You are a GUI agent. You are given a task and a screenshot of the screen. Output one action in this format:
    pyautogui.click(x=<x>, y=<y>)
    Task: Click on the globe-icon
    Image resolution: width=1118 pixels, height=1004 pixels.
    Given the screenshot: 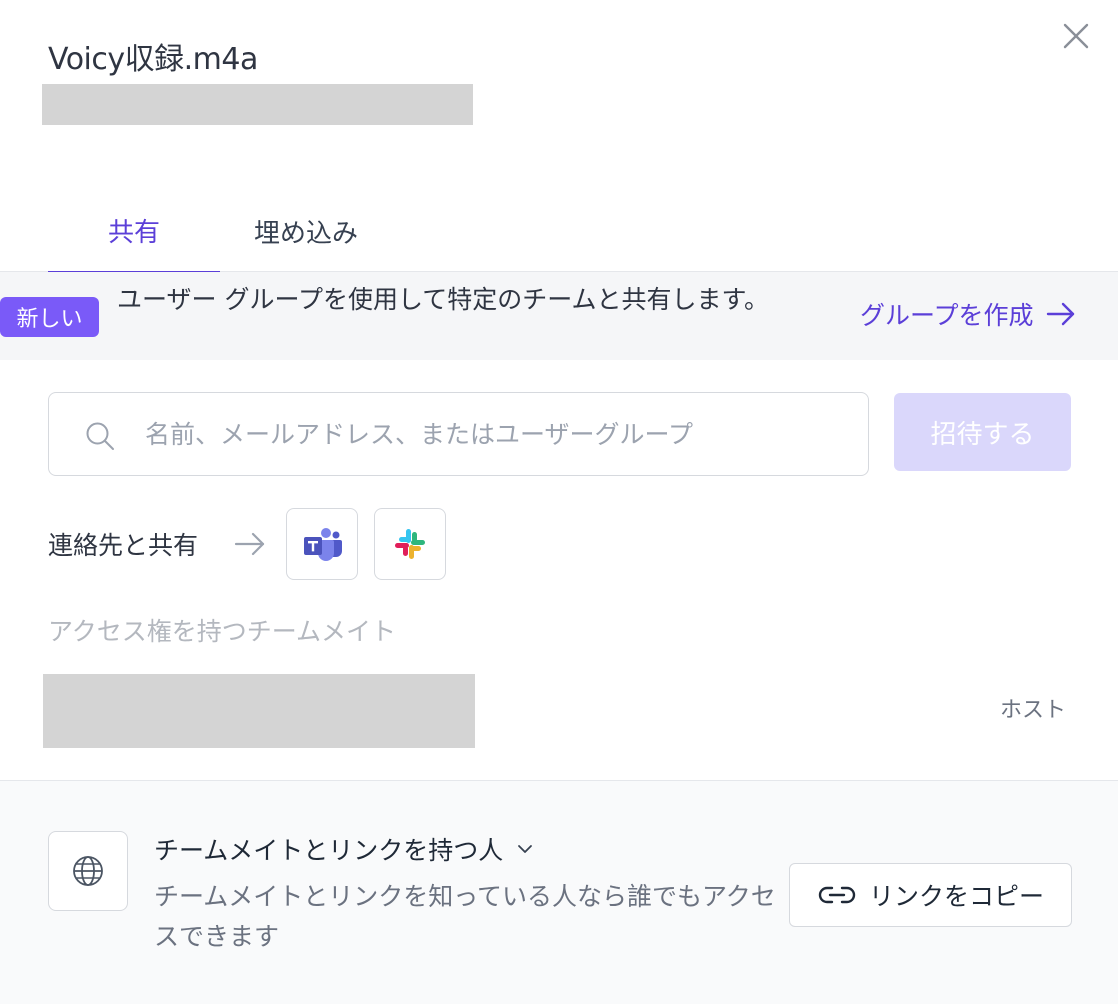 What is the action you would take?
    pyautogui.click(x=88, y=871)
    